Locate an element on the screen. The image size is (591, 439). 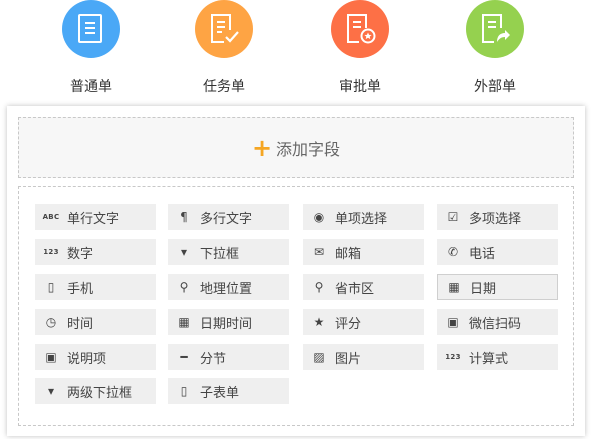
phone-icon: ✆ is located at coordinates (453, 252).